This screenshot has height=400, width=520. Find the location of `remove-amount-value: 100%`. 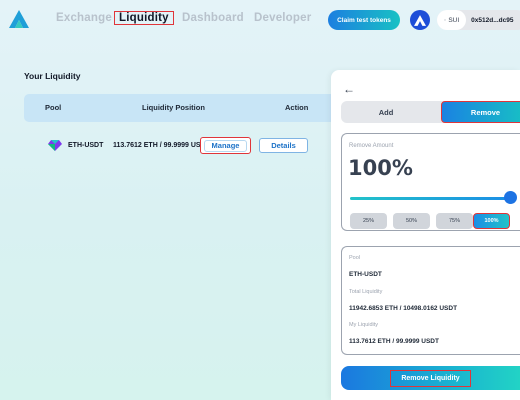

remove-amount-value: 100% is located at coordinates (380, 168).